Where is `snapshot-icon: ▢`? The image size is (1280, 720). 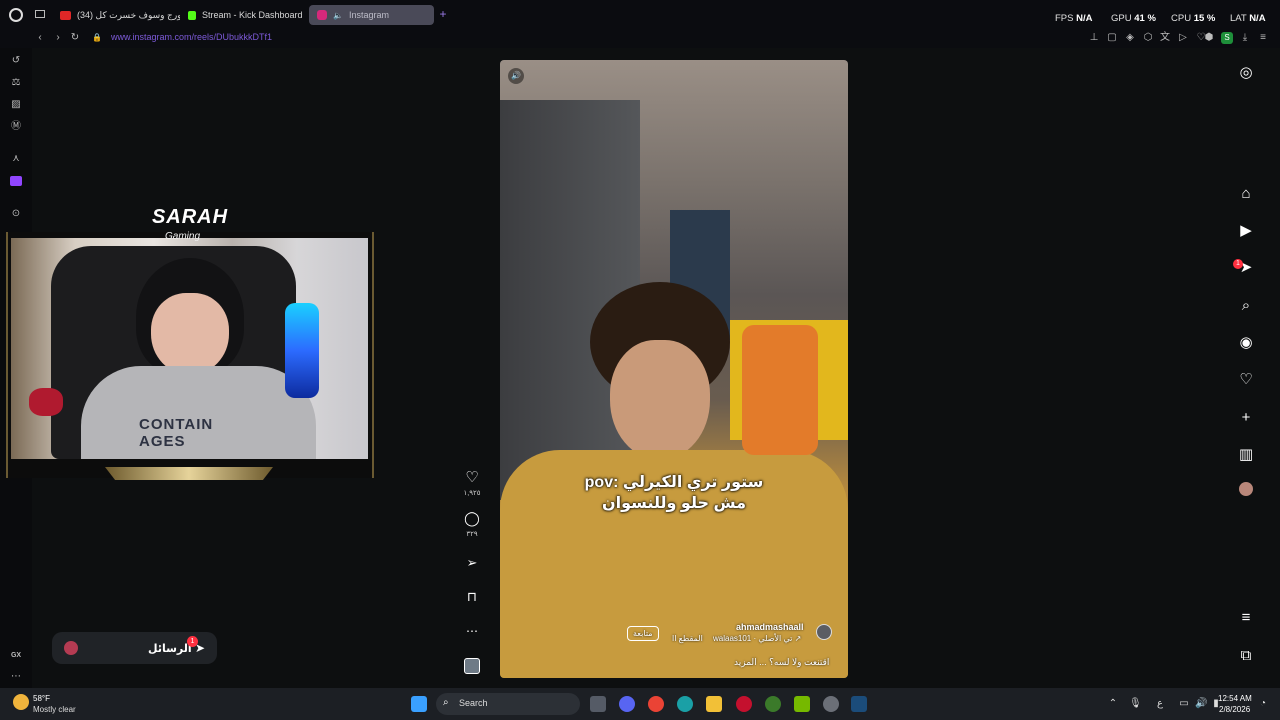
snapshot-icon: ▢ is located at coordinates (1112, 38).